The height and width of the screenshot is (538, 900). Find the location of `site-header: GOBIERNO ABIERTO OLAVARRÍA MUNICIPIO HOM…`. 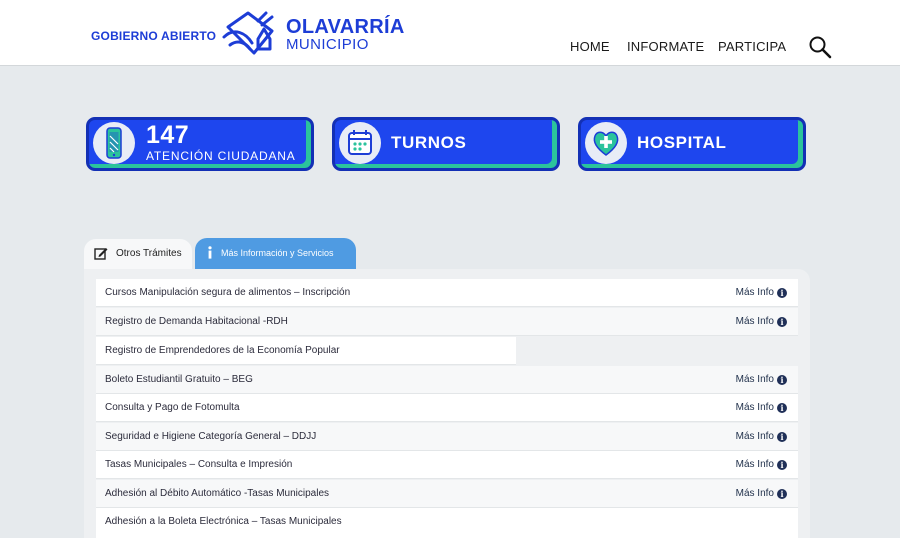

site-header: GOBIERNO ABIERTO OLAVARRÍA MUNICIPIO HOM… is located at coordinates (450, 33).